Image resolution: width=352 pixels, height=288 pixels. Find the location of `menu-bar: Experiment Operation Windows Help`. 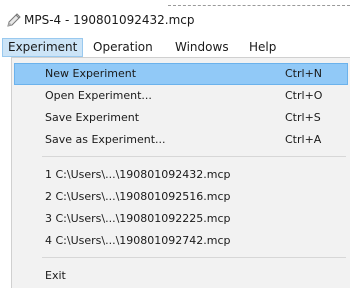

menu-bar: Experiment Operation Windows Help is located at coordinates (176, 48).